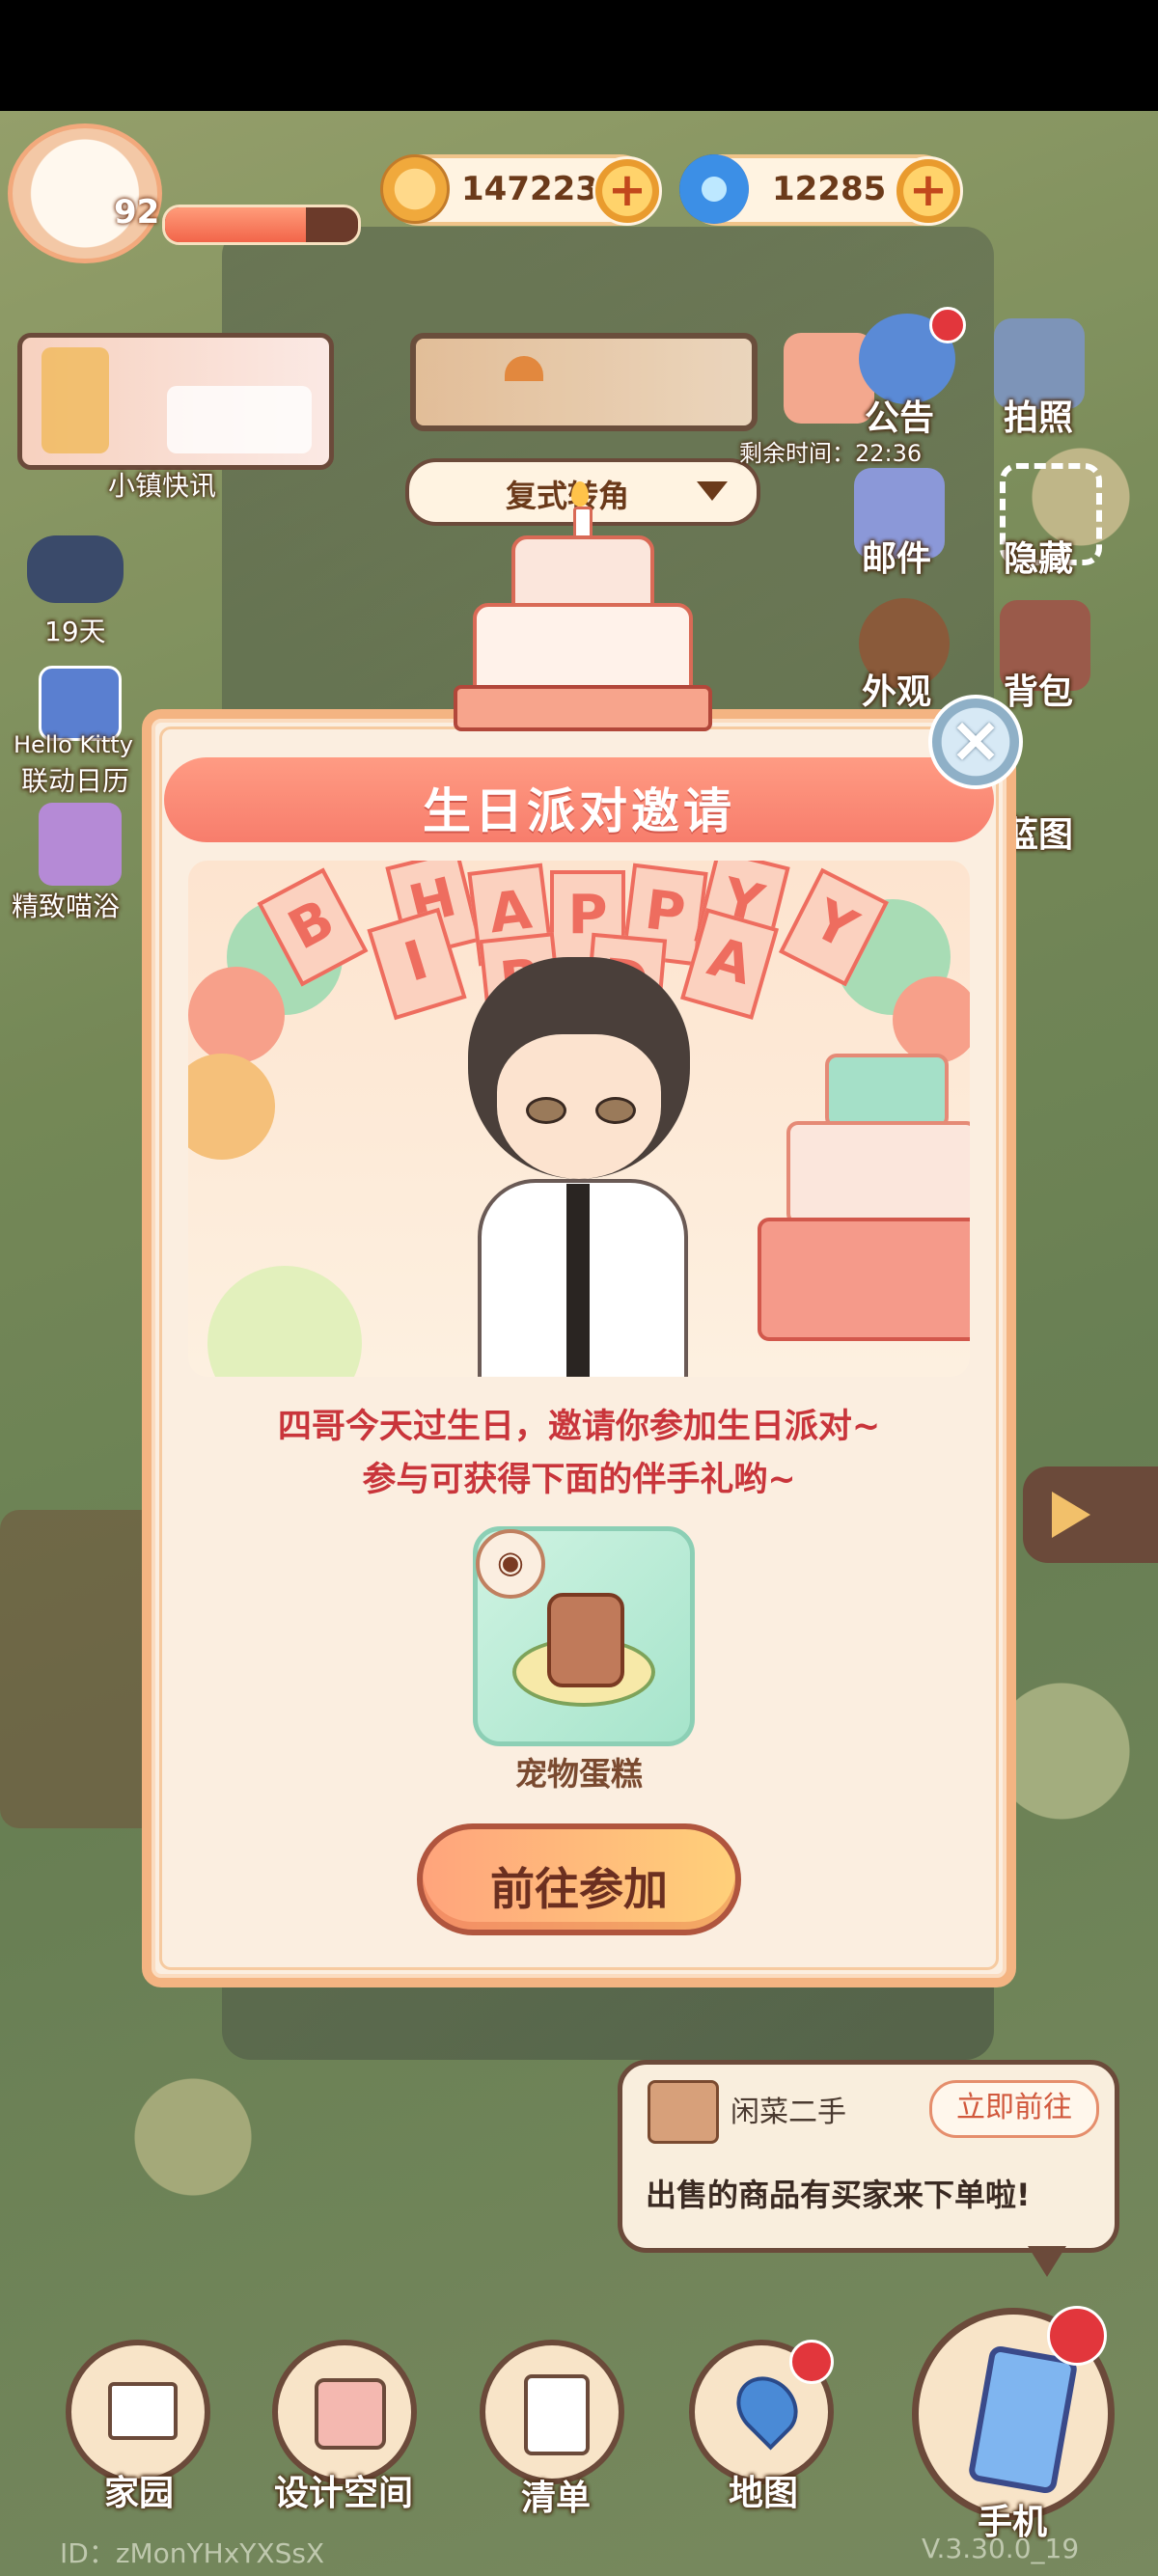 The height and width of the screenshot is (2576, 1158). Describe the element at coordinates (838, 2195) in the screenshot. I see `notification-message: 出售的商品有买家来下单啦!` at that location.